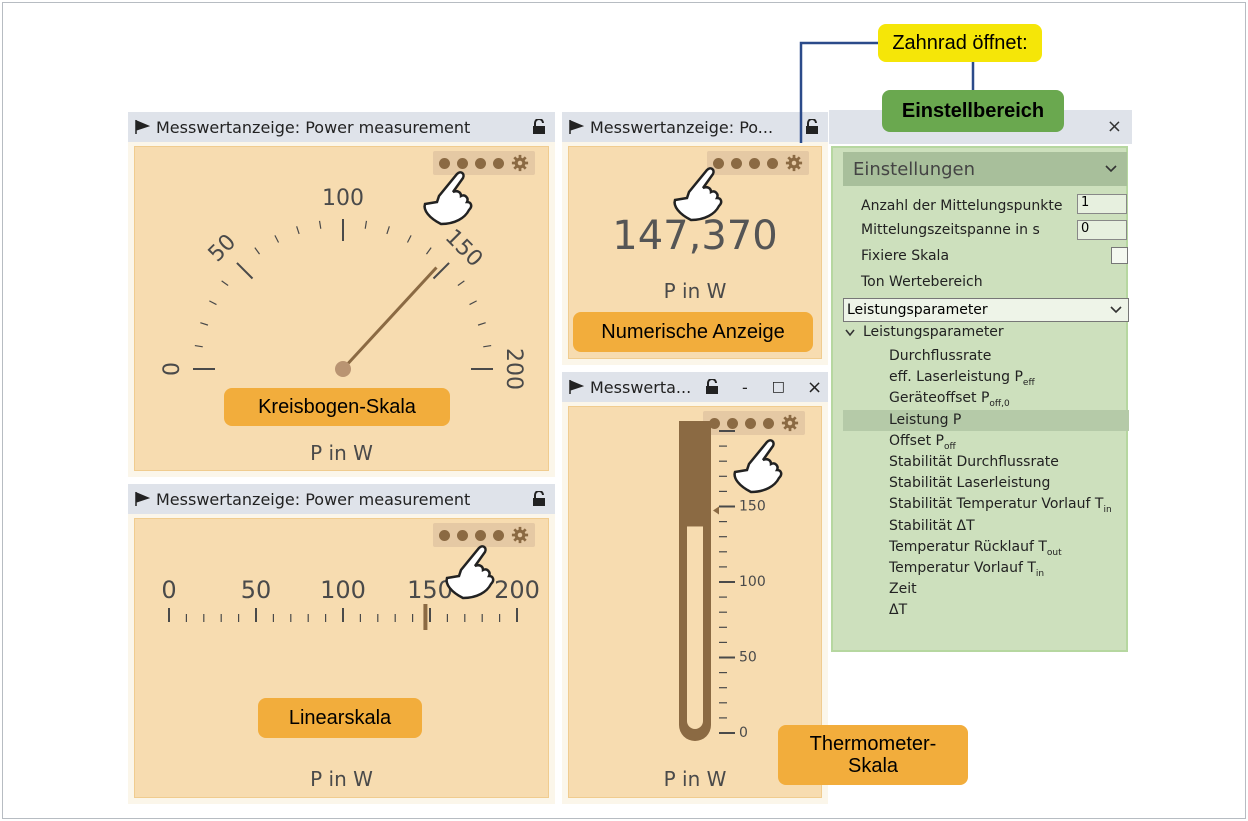  What do you see at coordinates (313, 499) in the screenshot?
I see `linear-window-title: Messwertanzeige: Power measurement` at bounding box center [313, 499].